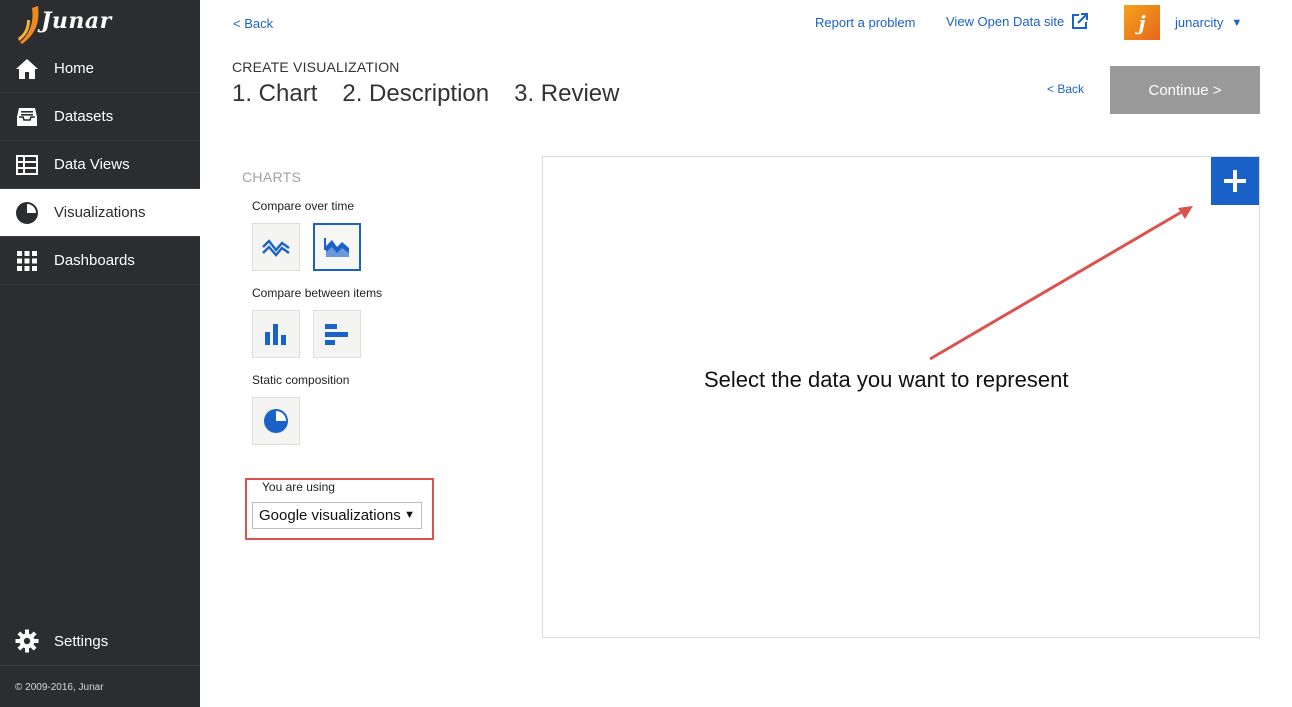 This screenshot has height=707, width=1292. What do you see at coordinates (27, 641) in the screenshot?
I see `gear-icon` at bounding box center [27, 641].